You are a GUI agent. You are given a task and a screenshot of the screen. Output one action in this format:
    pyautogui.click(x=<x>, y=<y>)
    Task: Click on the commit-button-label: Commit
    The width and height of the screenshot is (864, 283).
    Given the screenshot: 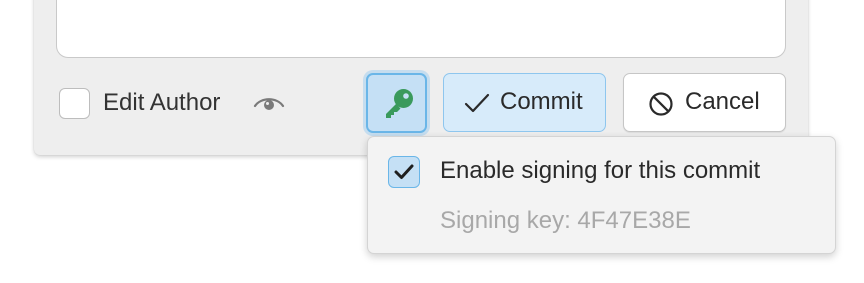 What is the action you would take?
    pyautogui.click(x=541, y=101)
    